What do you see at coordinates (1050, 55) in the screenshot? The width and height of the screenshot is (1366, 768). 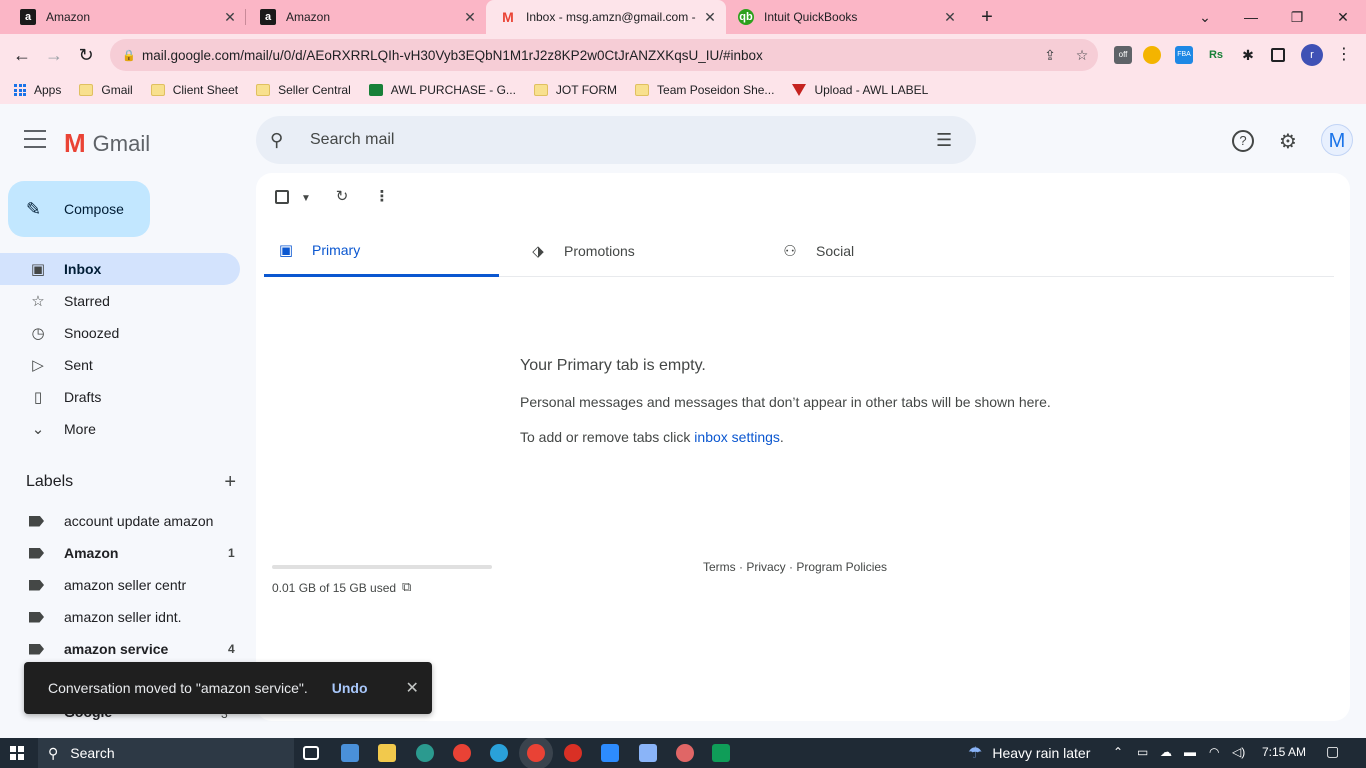 I see `share-icon: ⇪` at bounding box center [1050, 55].